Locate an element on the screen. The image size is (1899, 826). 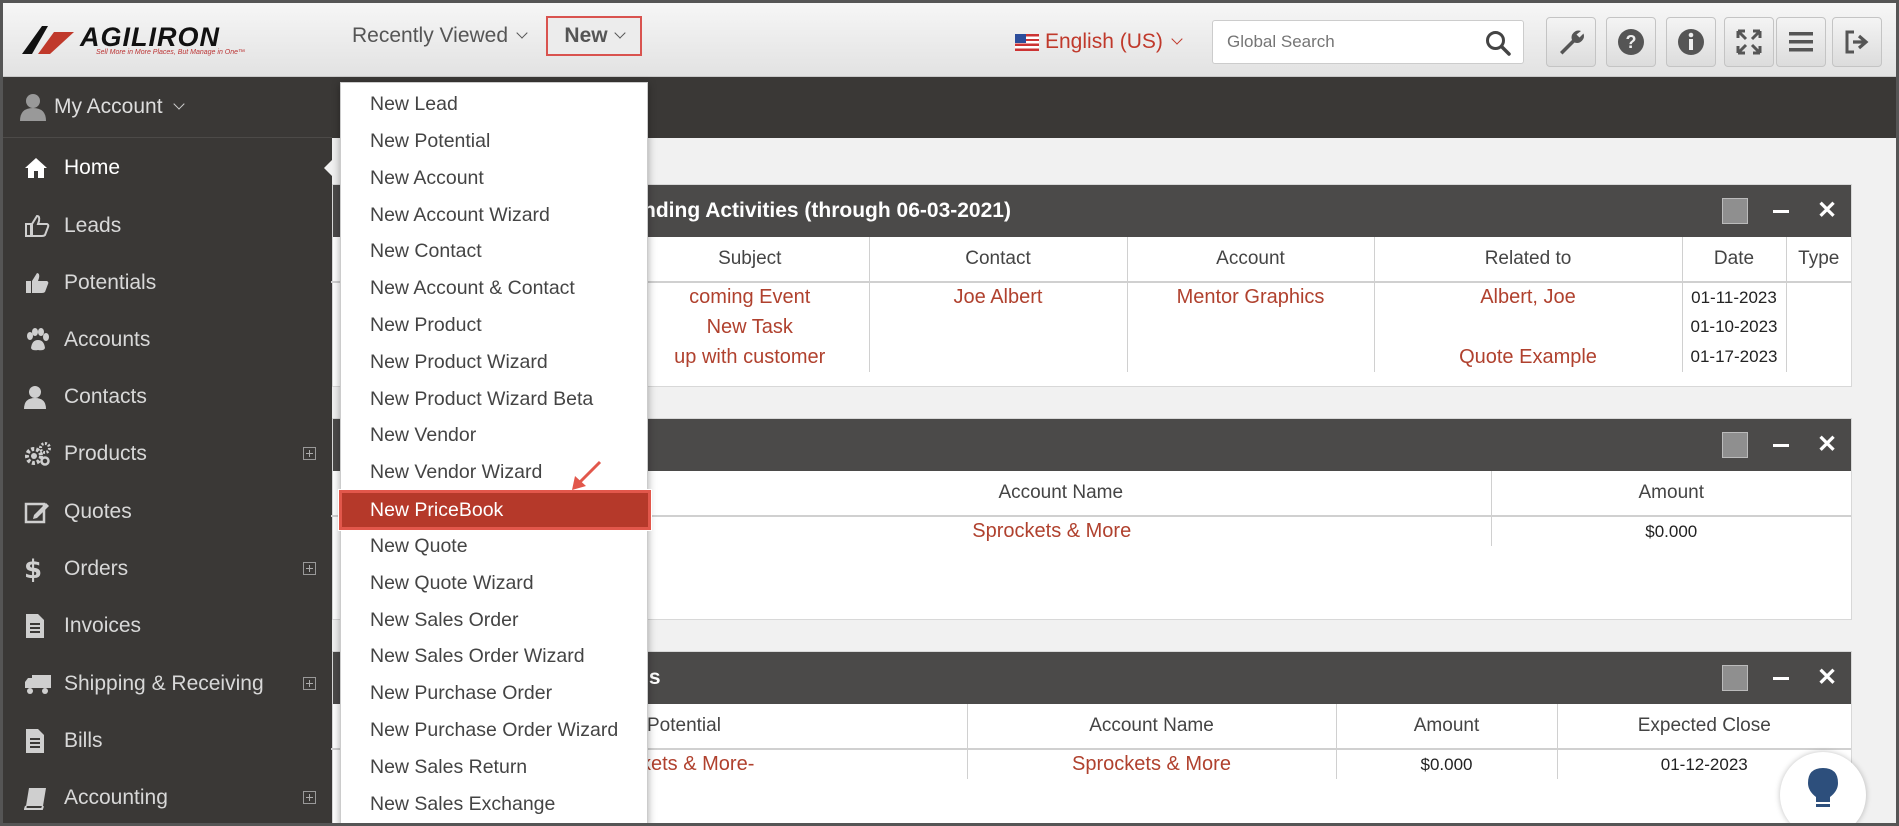
menu-item-new-account-wizard: New Account Wizard is located at coordinates (495, 215).